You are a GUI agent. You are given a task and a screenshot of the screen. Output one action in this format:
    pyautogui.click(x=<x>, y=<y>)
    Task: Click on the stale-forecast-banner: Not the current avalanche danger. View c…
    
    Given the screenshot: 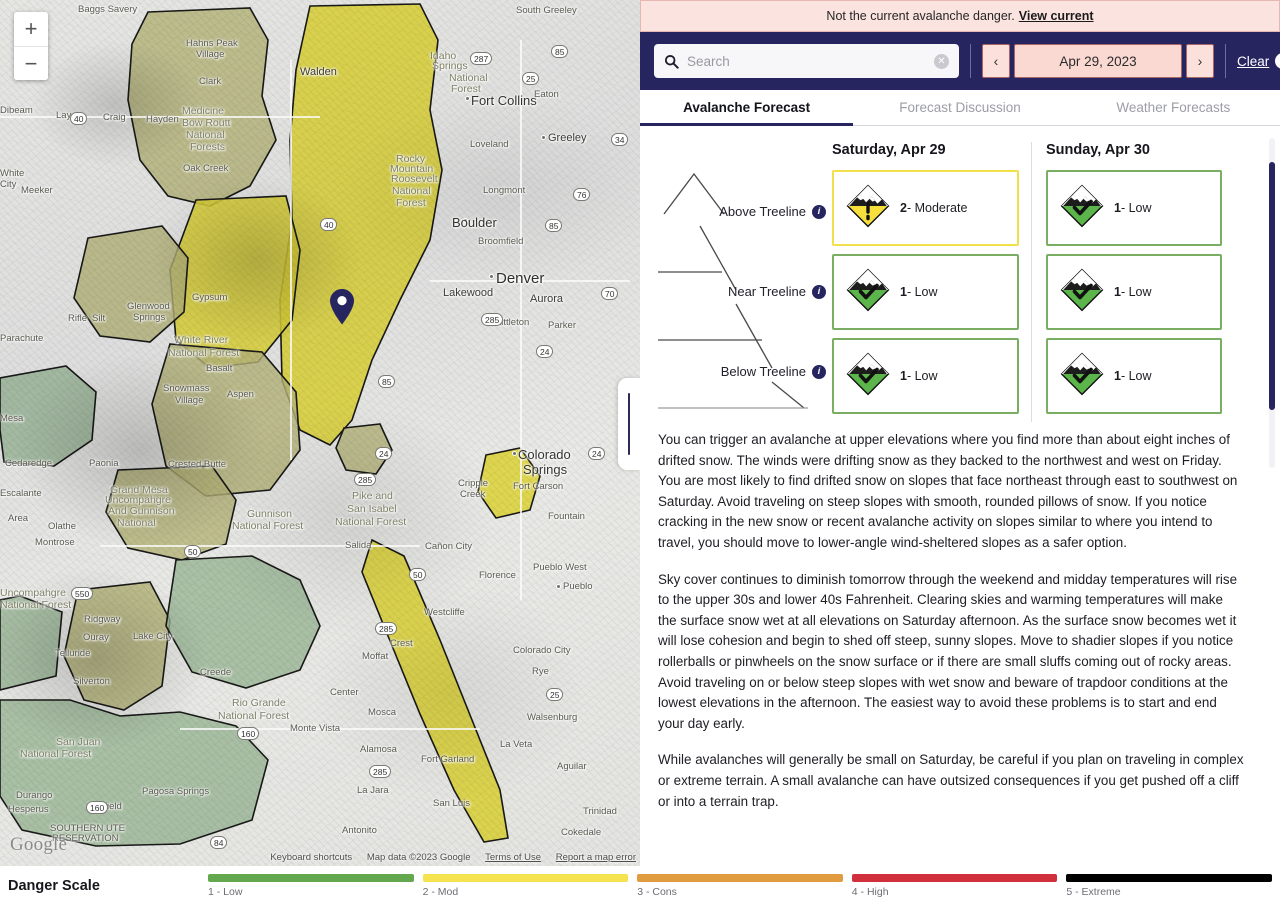 What is the action you would take?
    pyautogui.click(x=960, y=16)
    